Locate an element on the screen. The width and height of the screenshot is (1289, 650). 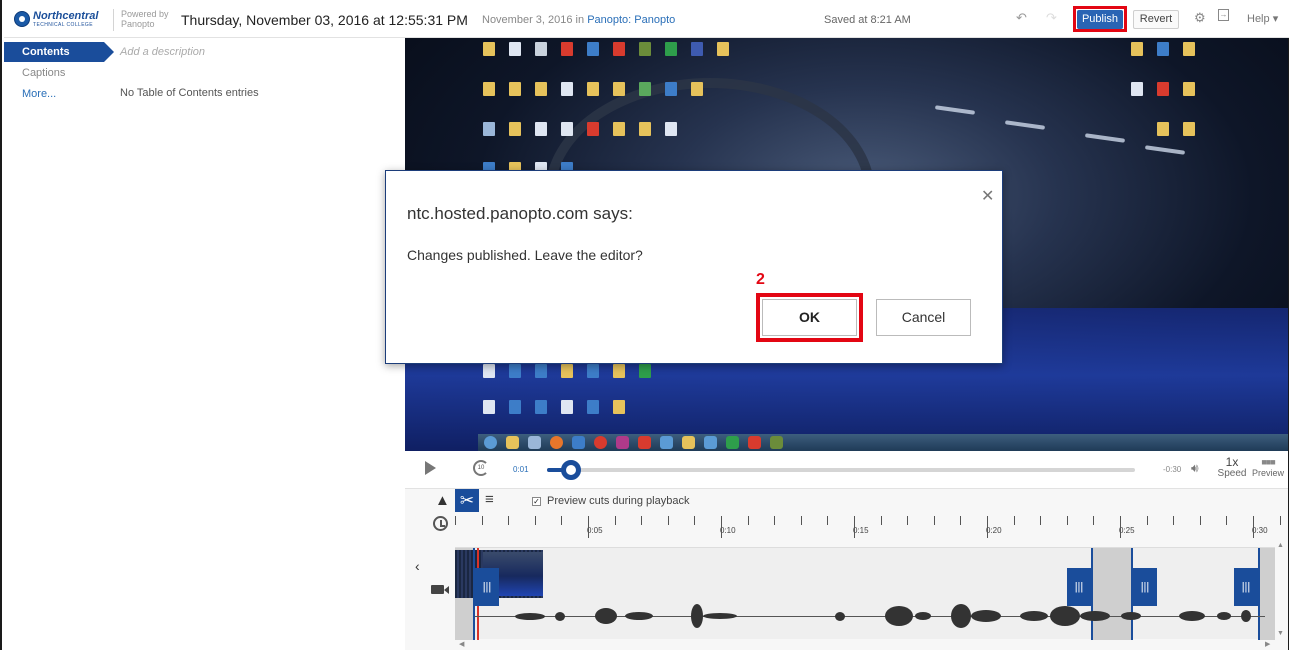
volume-icon: 🔊︎ is located at coordinates (1195, 468).